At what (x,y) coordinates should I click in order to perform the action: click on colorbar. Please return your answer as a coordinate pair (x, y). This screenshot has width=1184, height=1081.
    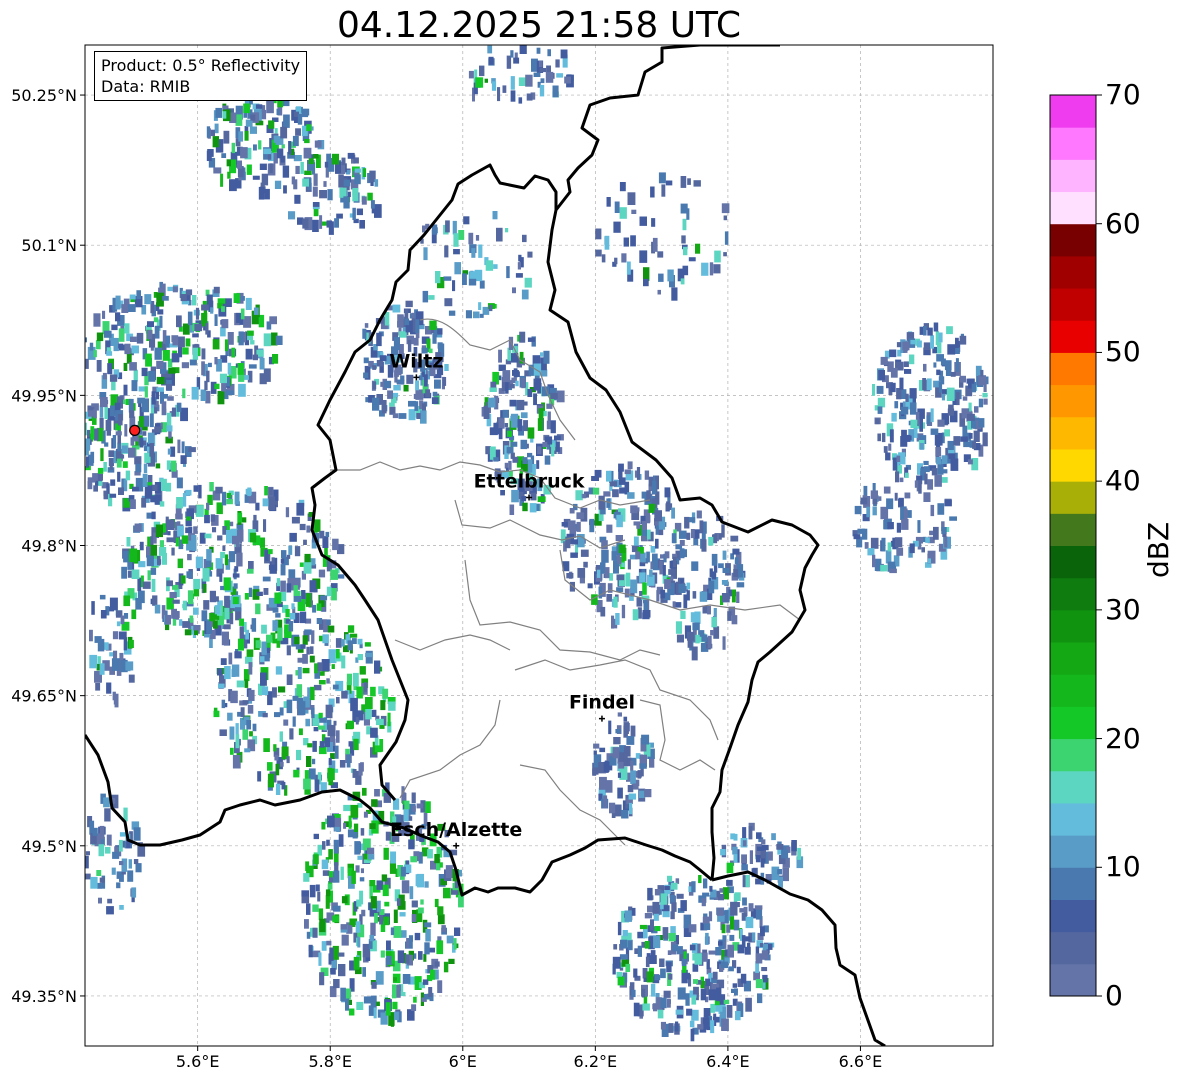
    Looking at the image, I should click on (1075, 545).